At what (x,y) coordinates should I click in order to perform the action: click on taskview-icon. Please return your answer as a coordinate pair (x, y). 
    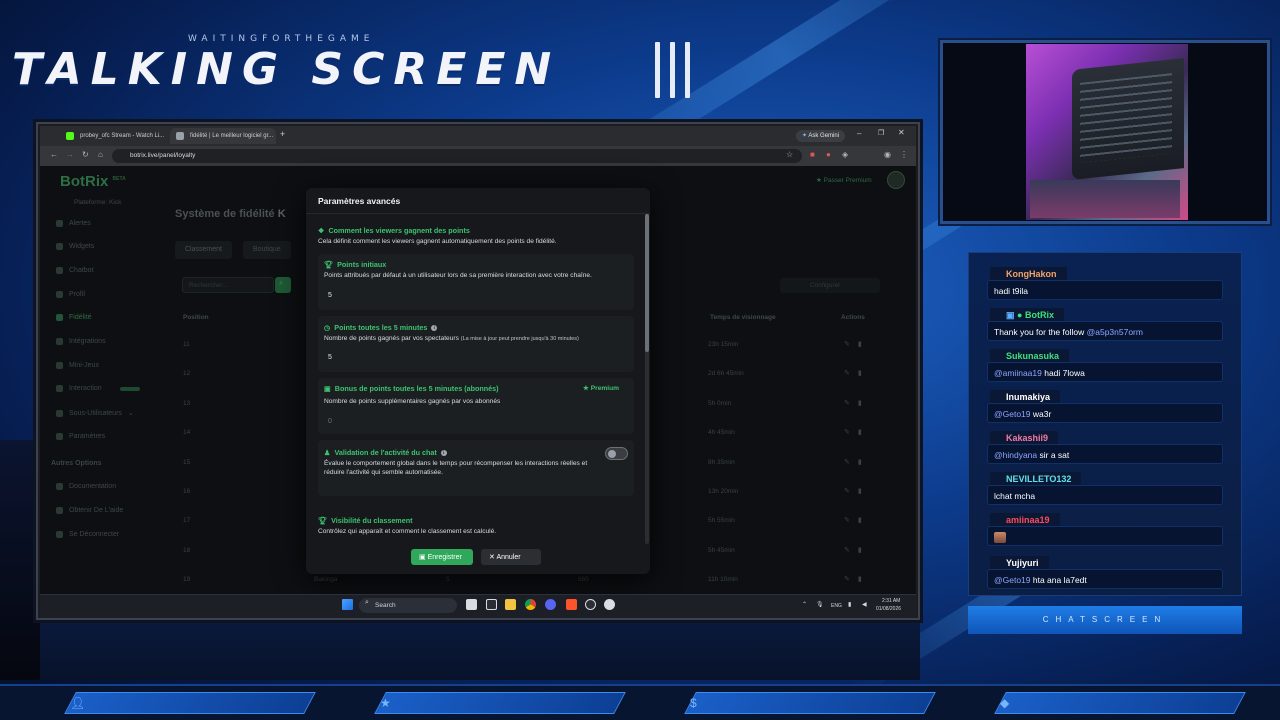
    Looking at the image, I should click on (471, 604).